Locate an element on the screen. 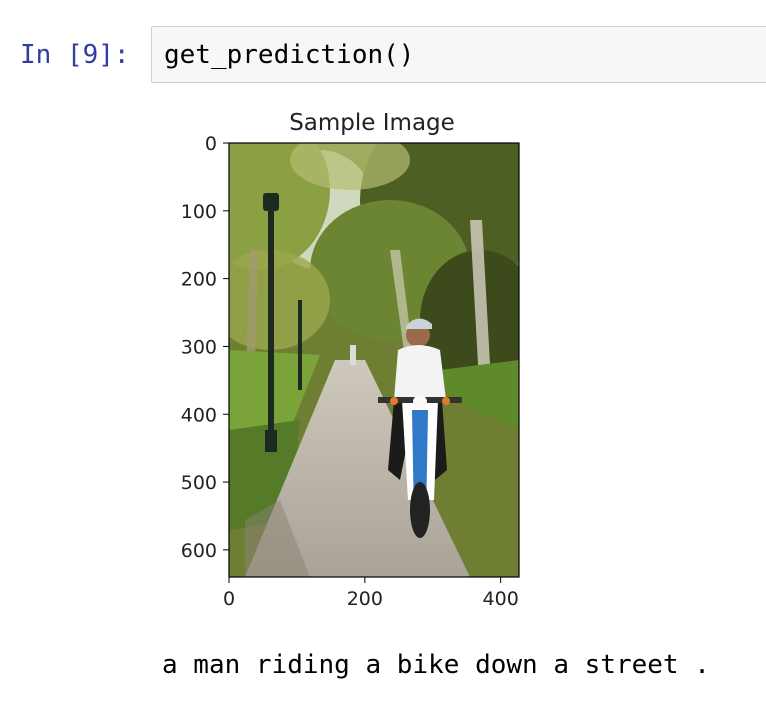 The image size is (766, 704). code-cell-editor: get_prediction() is located at coordinates (458, 54).